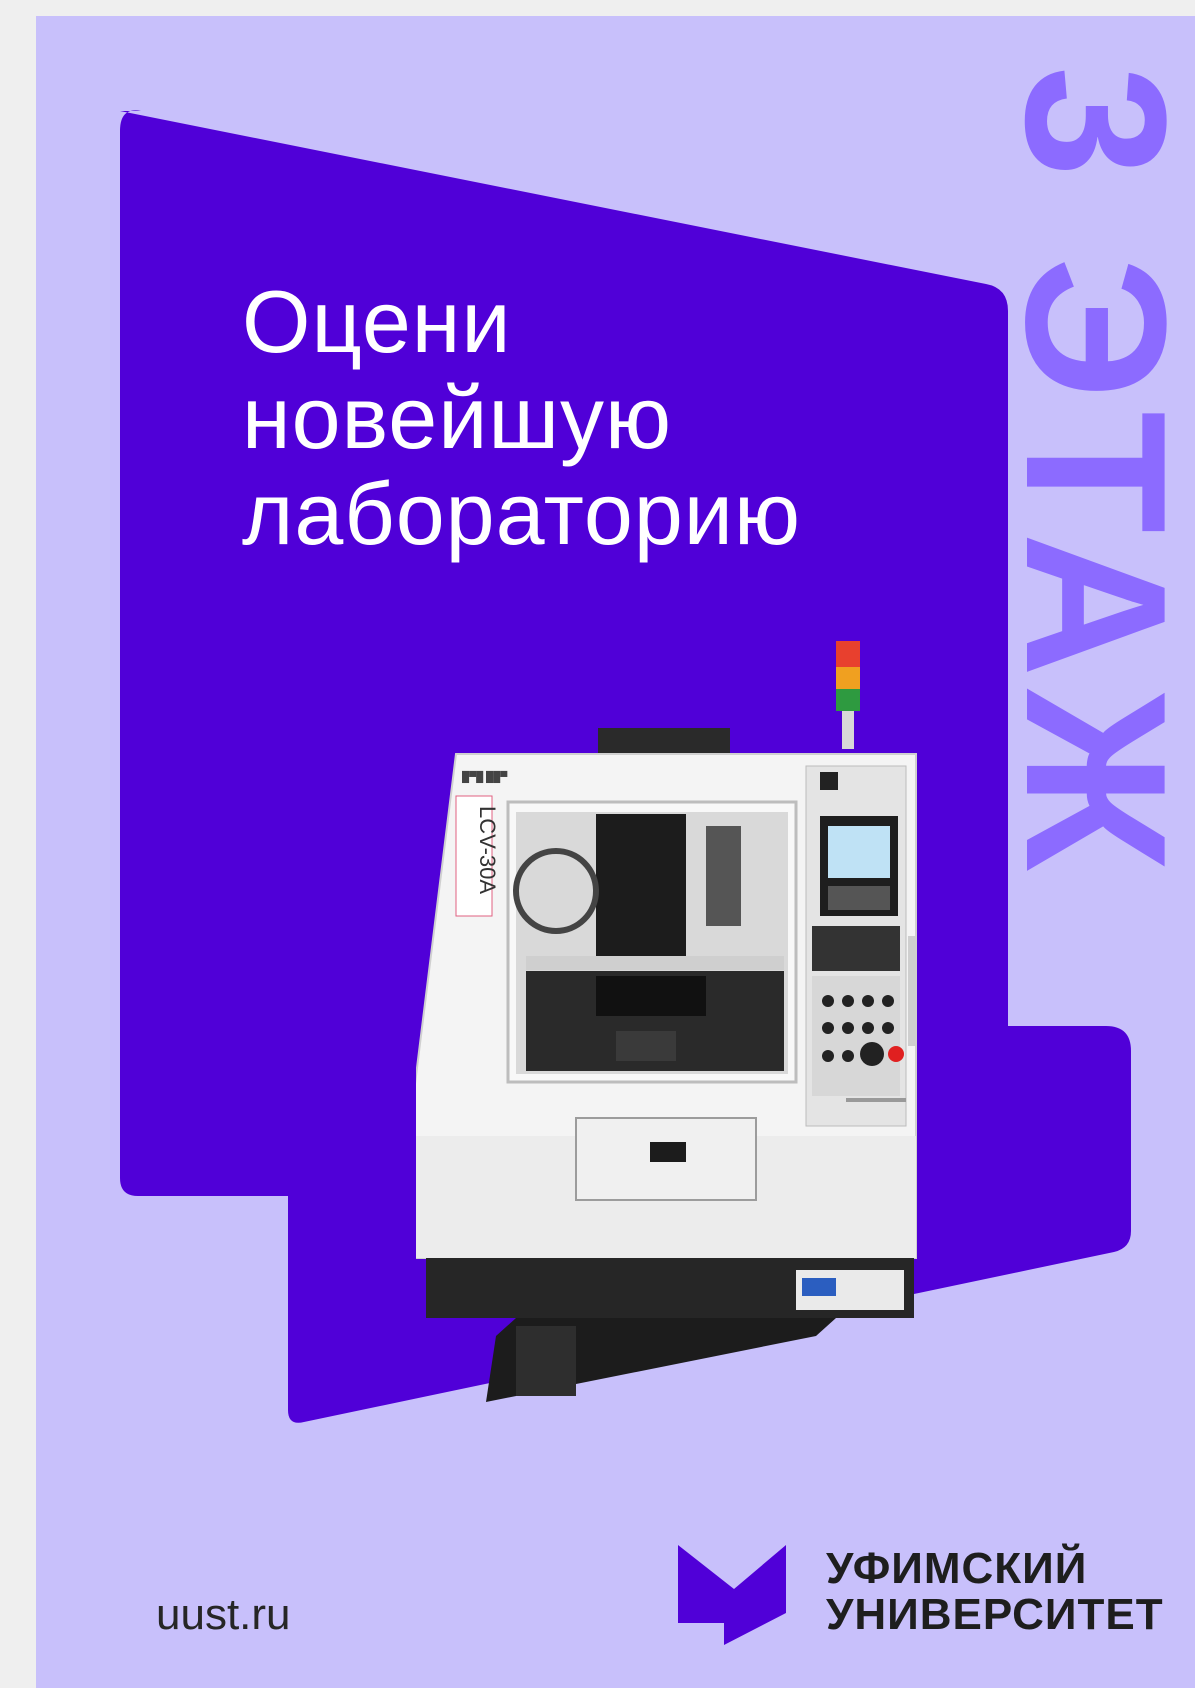  I want to click on university-name-line-1: УФИМСКИЙ, so click(957, 1568).